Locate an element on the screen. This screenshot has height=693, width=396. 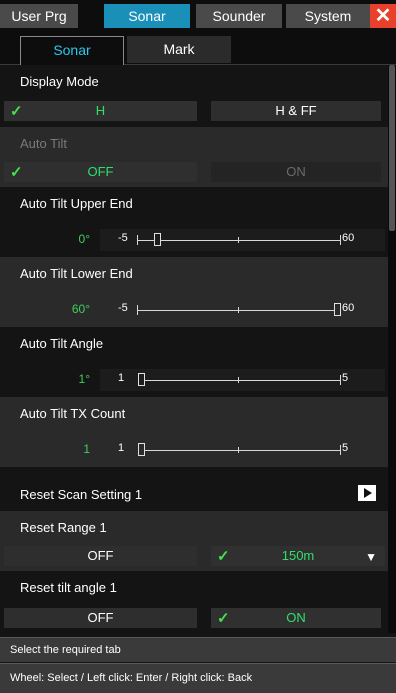
lower-end-slider: -5 60 is located at coordinates (242, 310).